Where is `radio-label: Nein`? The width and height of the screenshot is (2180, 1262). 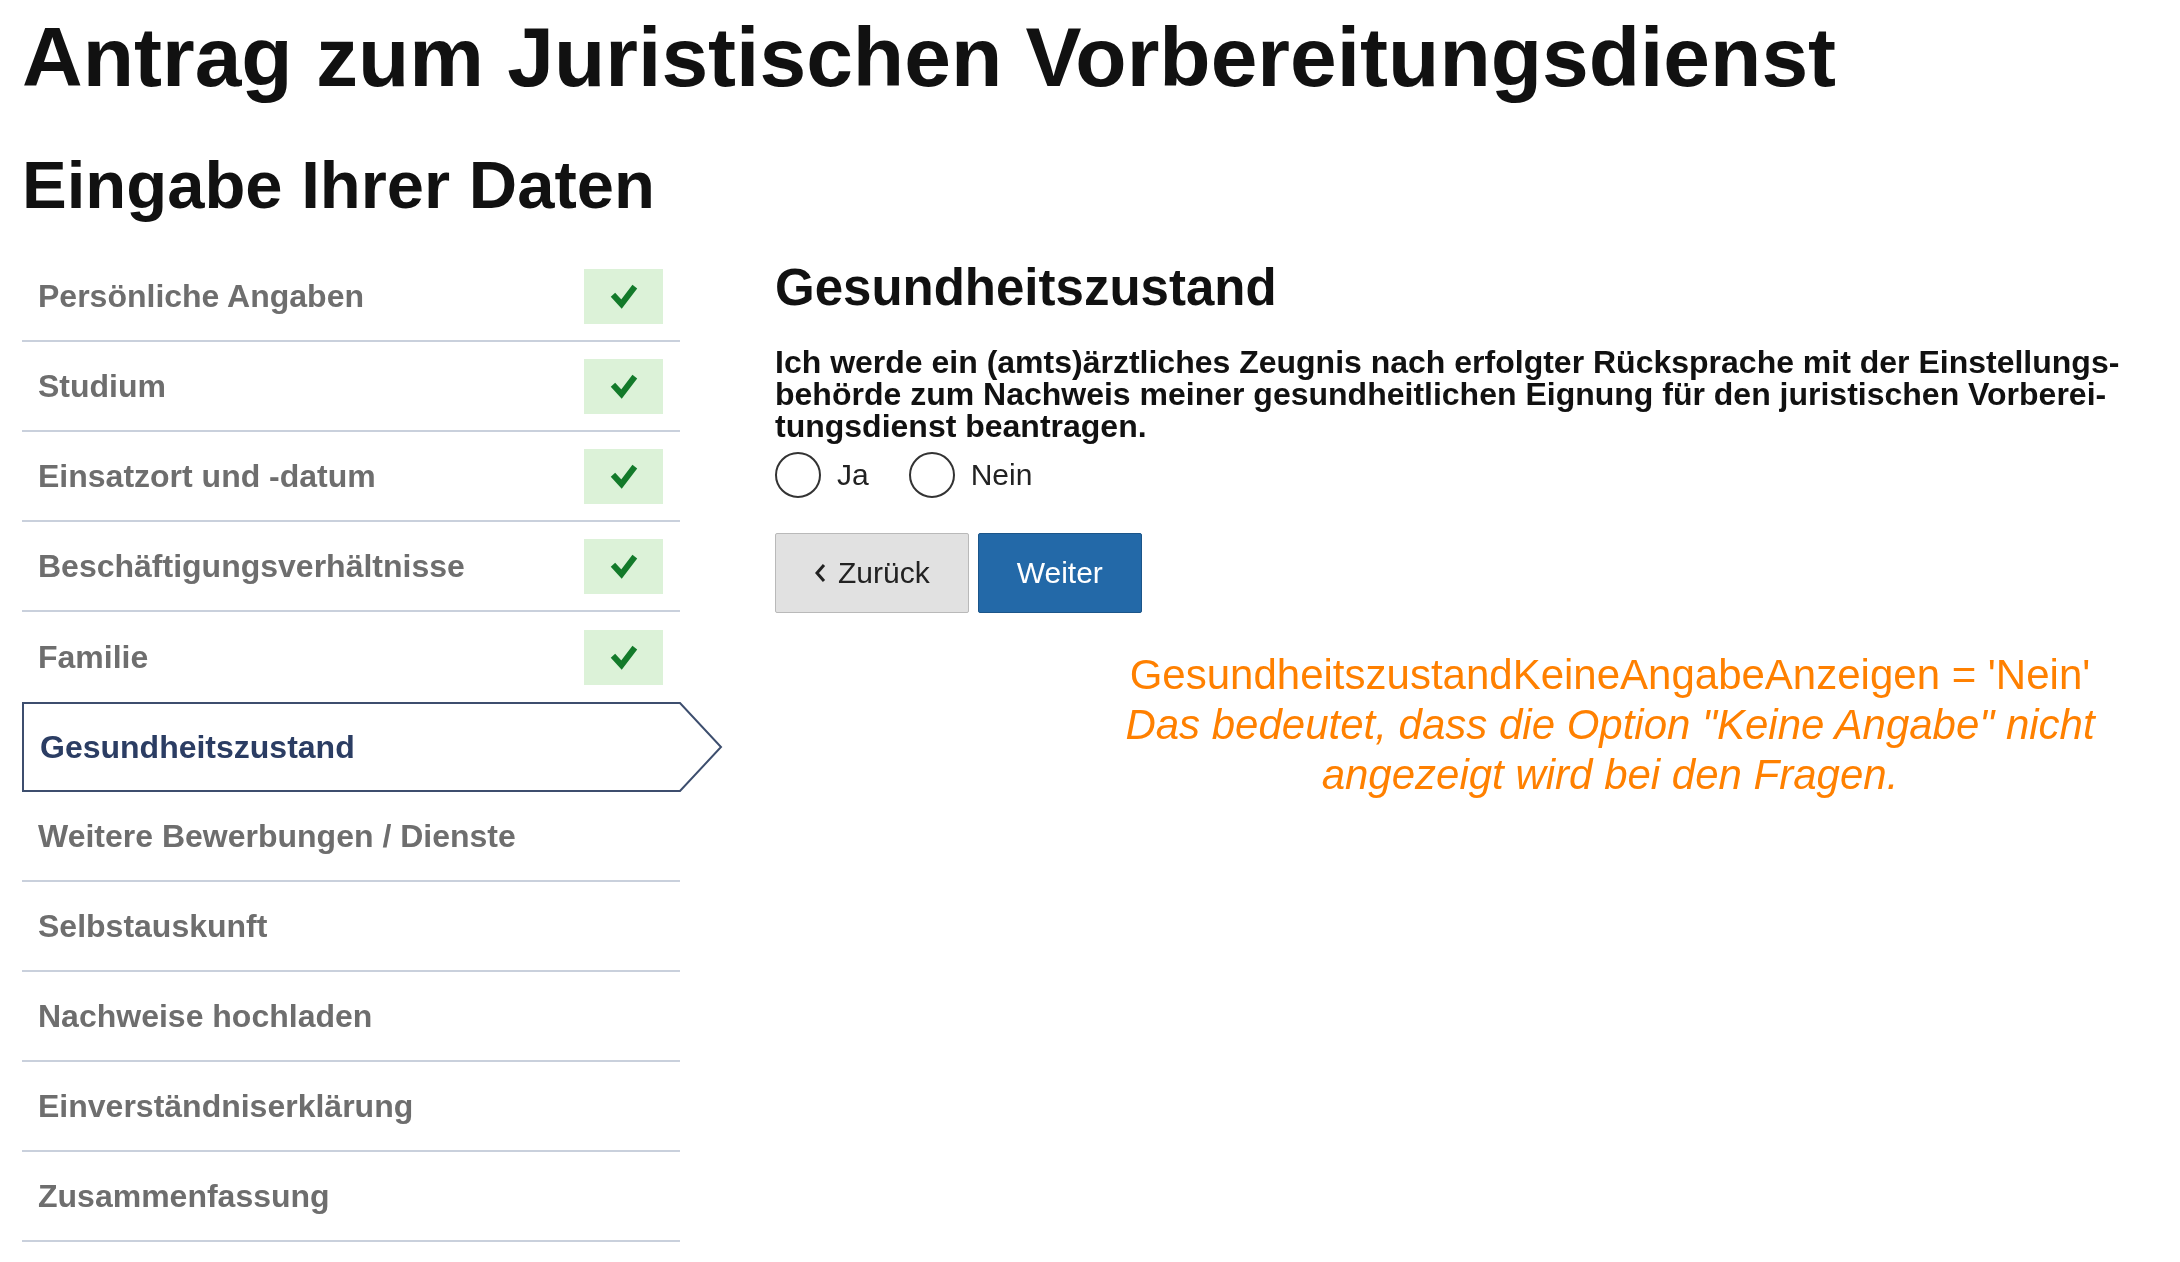 radio-label: Nein is located at coordinates (1001, 475).